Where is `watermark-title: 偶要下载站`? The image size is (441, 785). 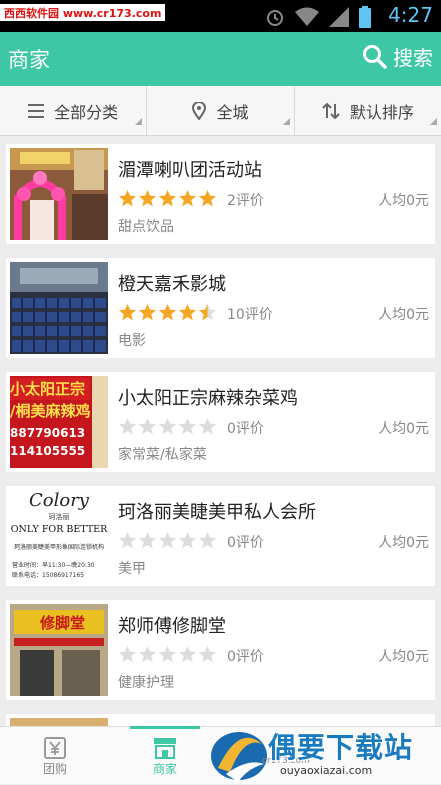 watermark-title: 偶要下载站 is located at coordinates (341, 747).